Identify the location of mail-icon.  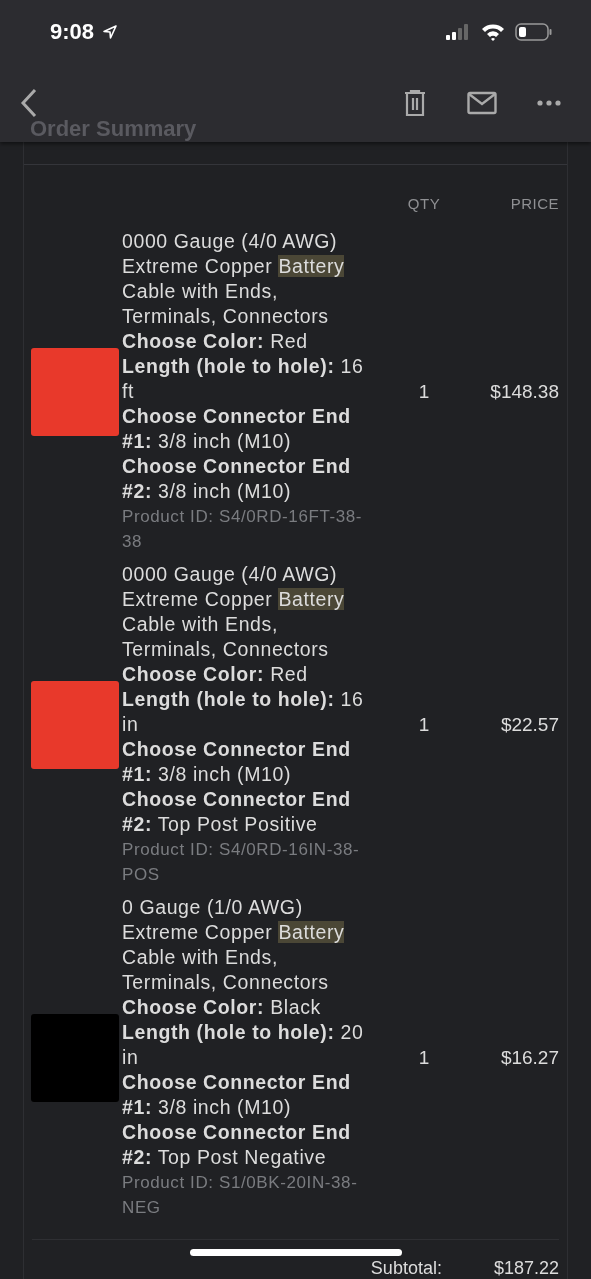
(482, 103).